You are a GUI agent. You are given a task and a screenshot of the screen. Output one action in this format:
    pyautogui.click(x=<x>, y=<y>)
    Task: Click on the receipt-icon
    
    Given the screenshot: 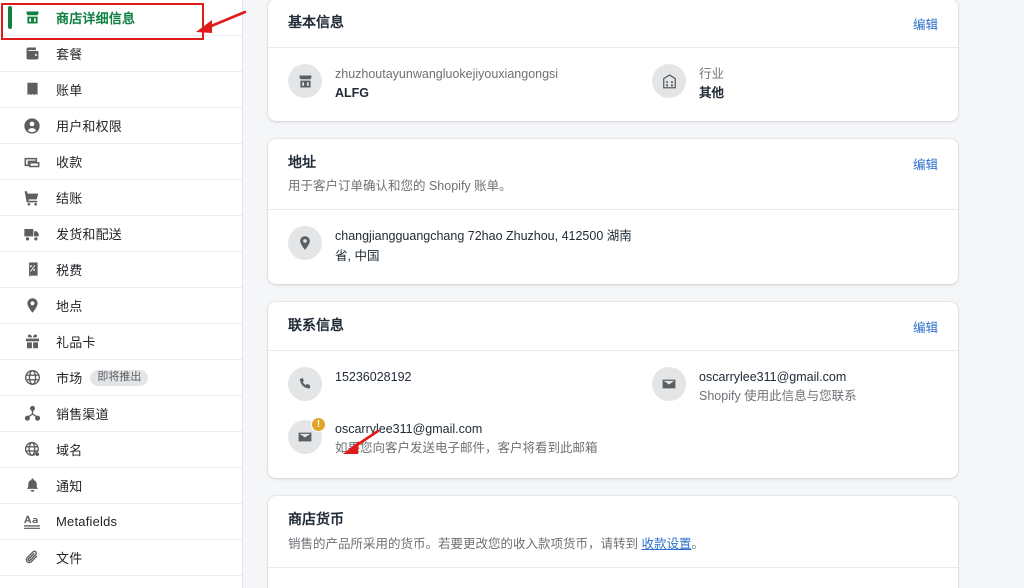 What is the action you would take?
    pyautogui.click(x=32, y=90)
    